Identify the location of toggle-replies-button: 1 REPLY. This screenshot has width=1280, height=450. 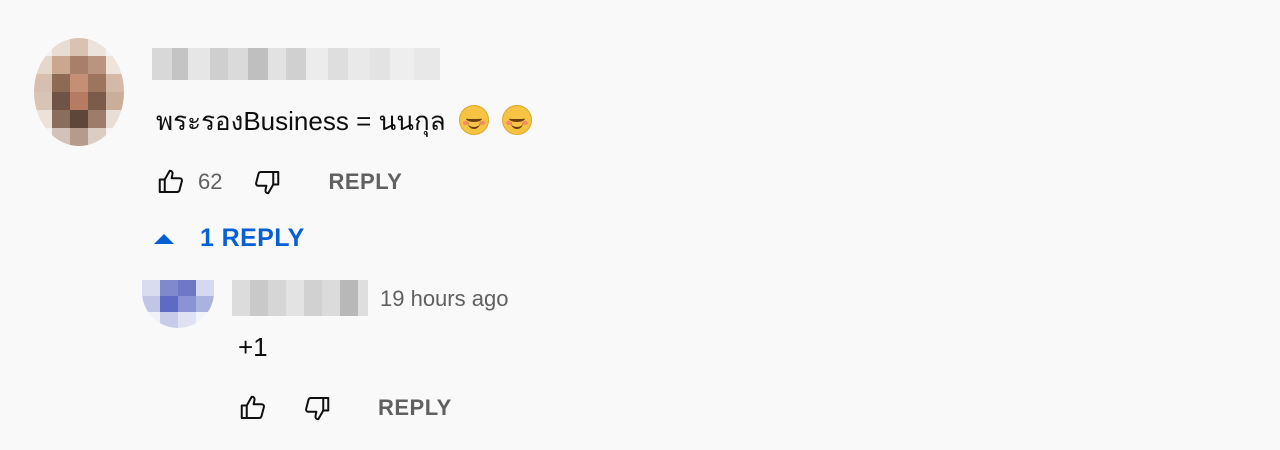
(229, 238).